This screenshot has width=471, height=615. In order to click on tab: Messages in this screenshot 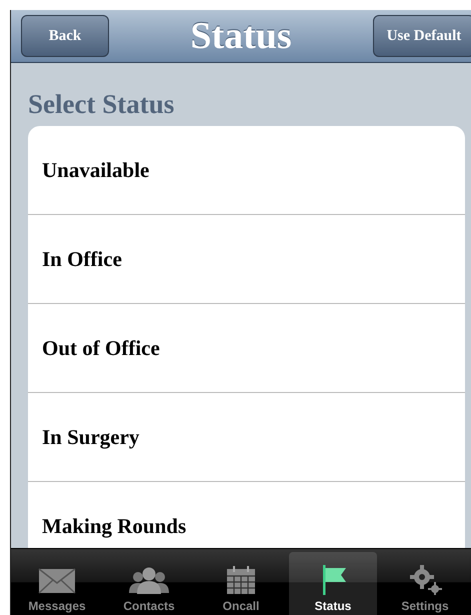, I will do `click(57, 583)`.